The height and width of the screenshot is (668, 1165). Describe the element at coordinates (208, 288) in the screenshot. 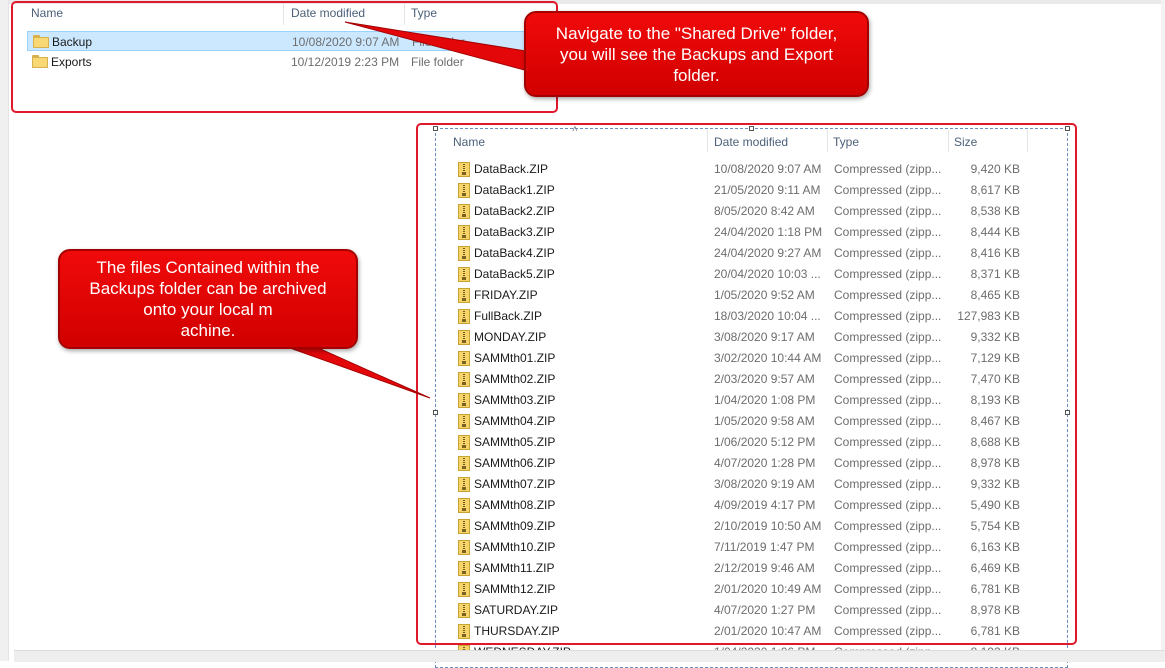

I see `callout-archive-line: Backups folder can be archived` at that location.